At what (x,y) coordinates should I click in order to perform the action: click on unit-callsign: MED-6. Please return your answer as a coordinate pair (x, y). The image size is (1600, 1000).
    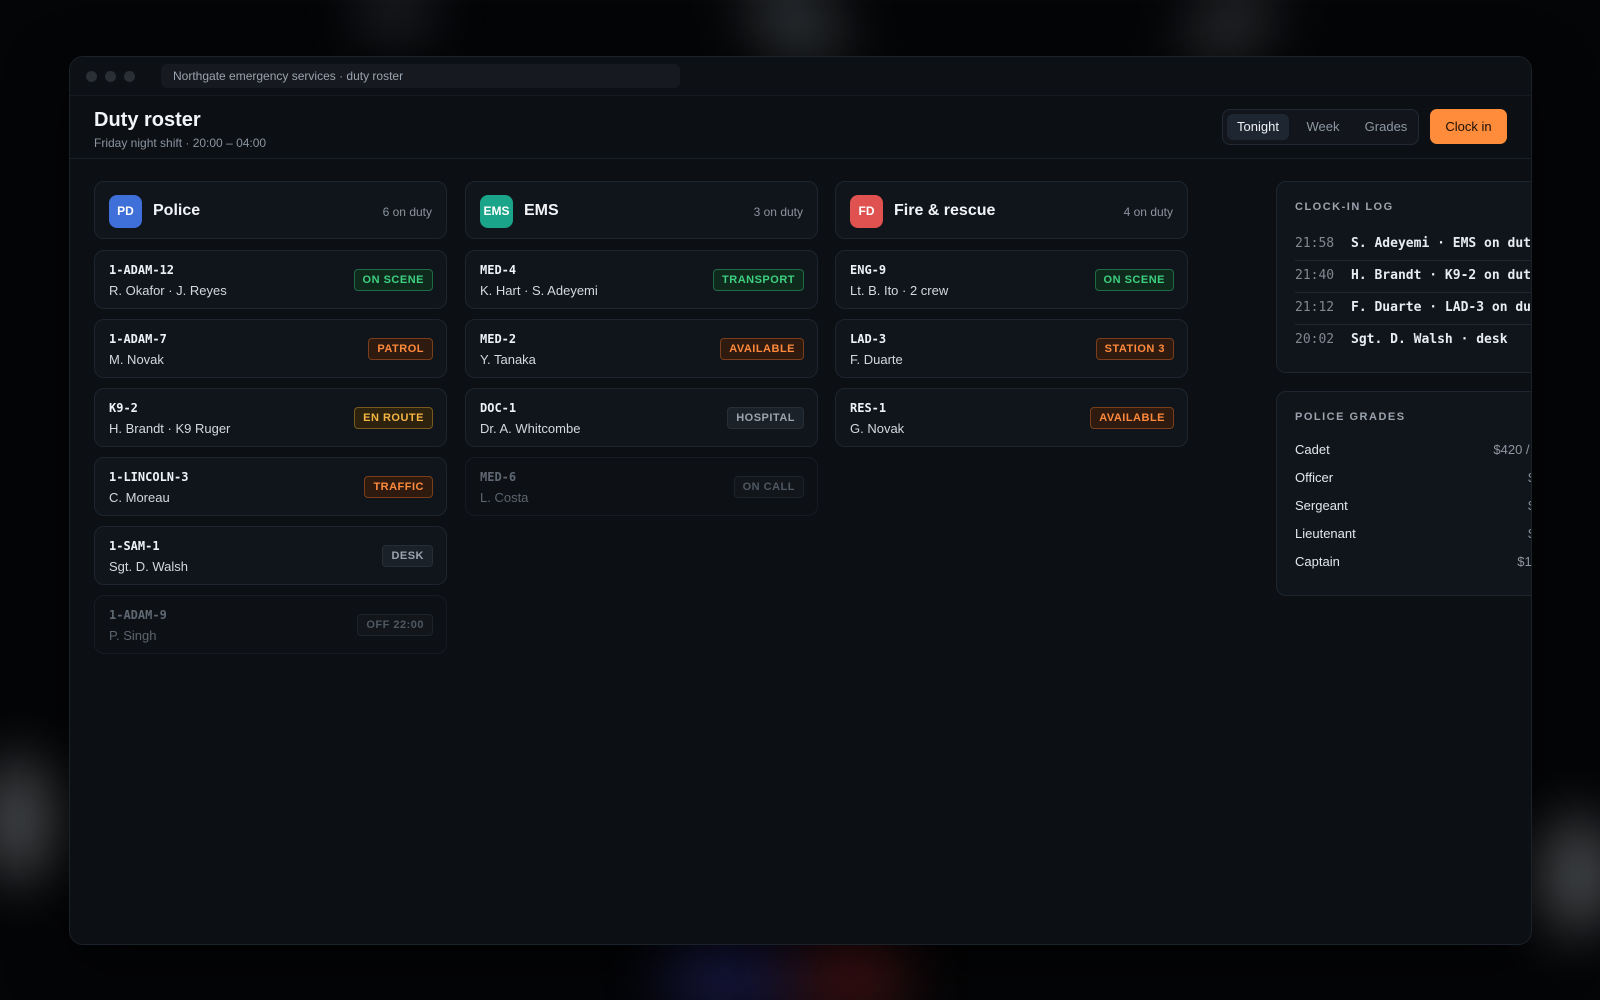
    Looking at the image, I should click on (498, 477).